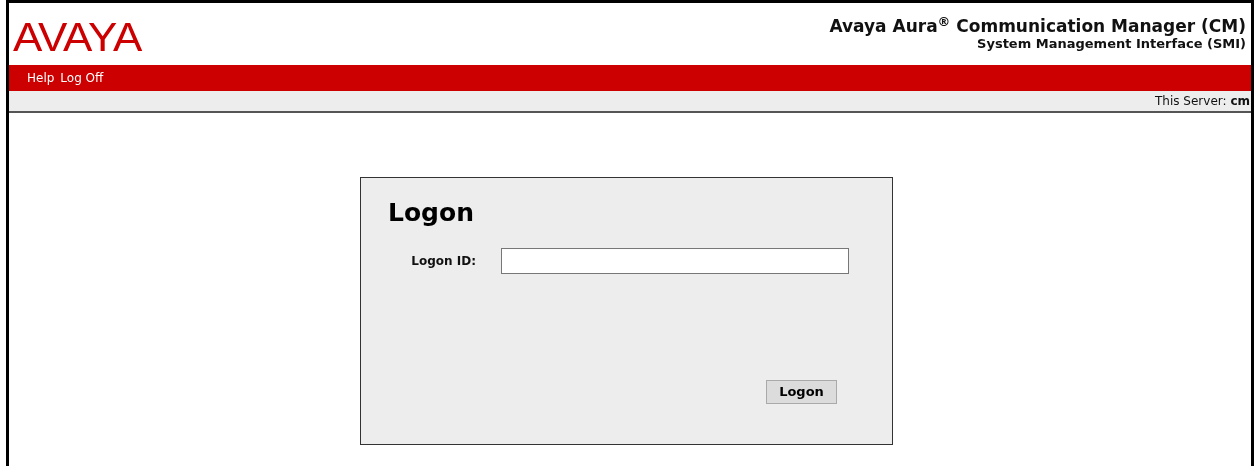  Describe the element at coordinates (801, 392) in the screenshot. I see `logon-button: Logon` at that location.